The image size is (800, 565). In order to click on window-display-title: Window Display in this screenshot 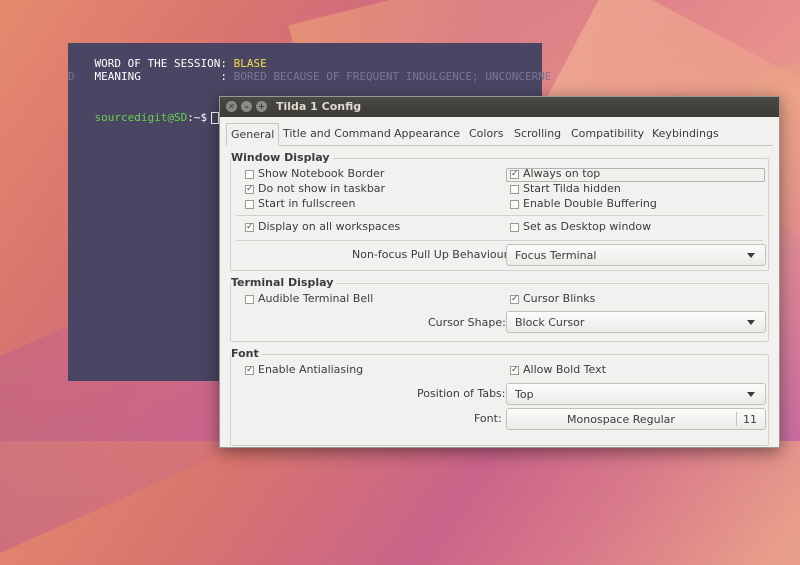, I will do `click(282, 157)`.